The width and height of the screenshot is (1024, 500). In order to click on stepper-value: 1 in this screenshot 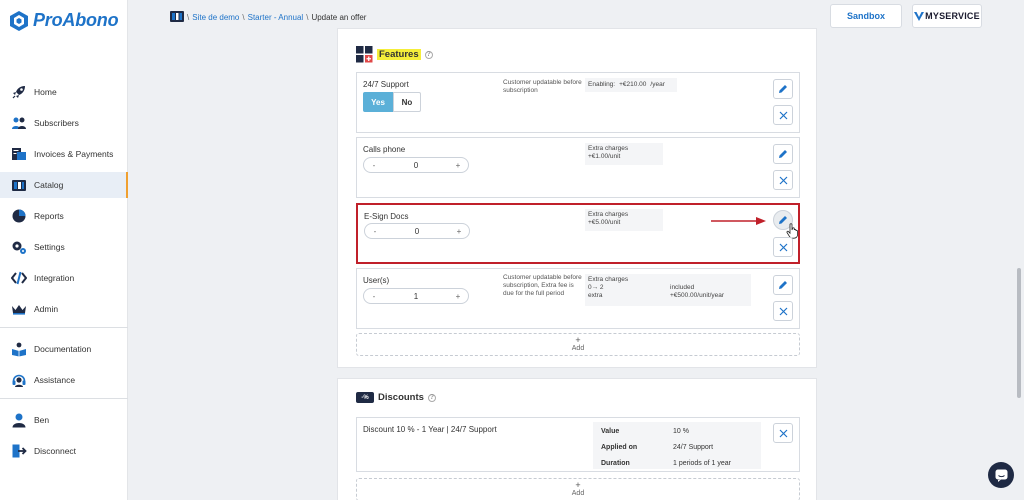, I will do `click(416, 296)`.